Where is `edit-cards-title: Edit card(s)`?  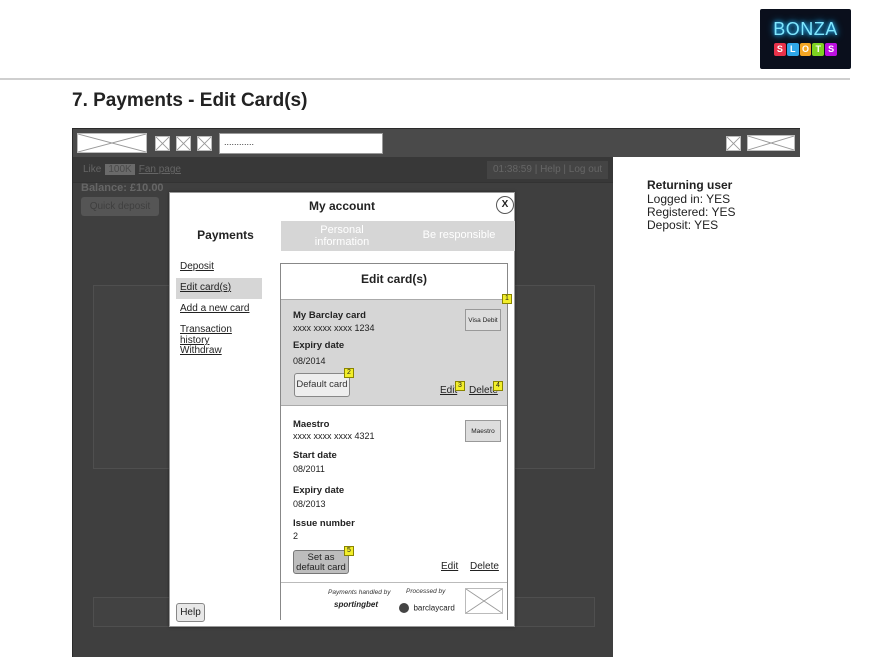 edit-cards-title: Edit card(s) is located at coordinates (393, 279).